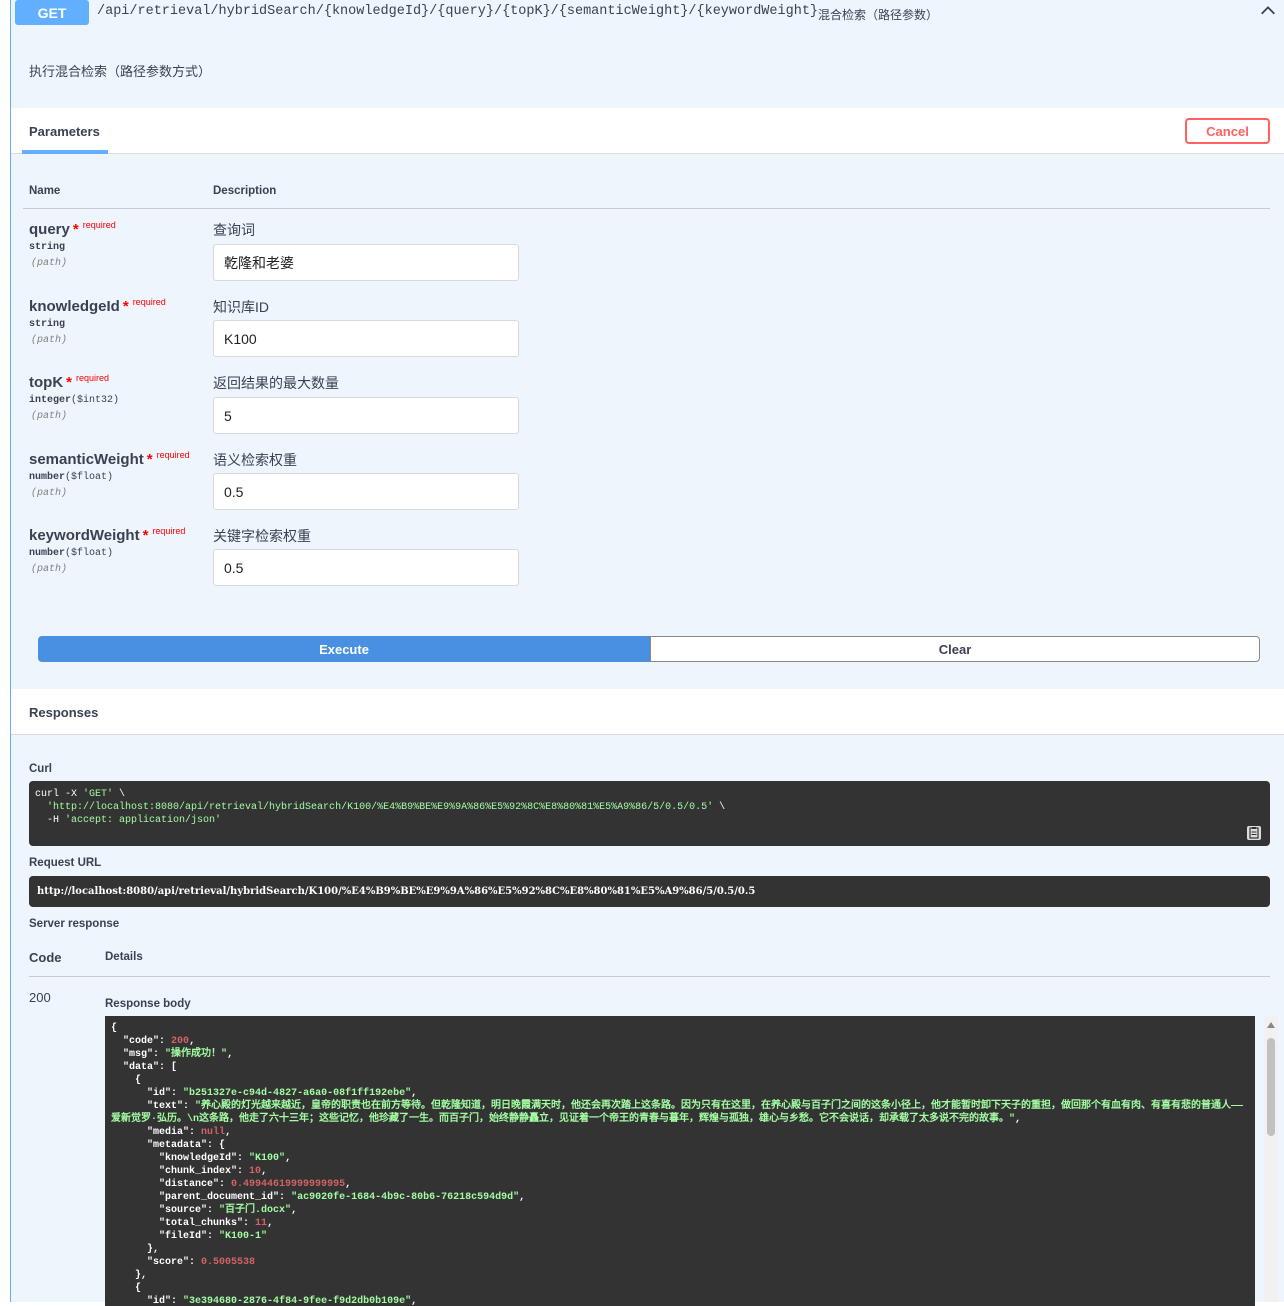 The height and width of the screenshot is (1306, 1284). Describe the element at coordinates (955, 649) in the screenshot. I see `clear-button: Clear` at that location.